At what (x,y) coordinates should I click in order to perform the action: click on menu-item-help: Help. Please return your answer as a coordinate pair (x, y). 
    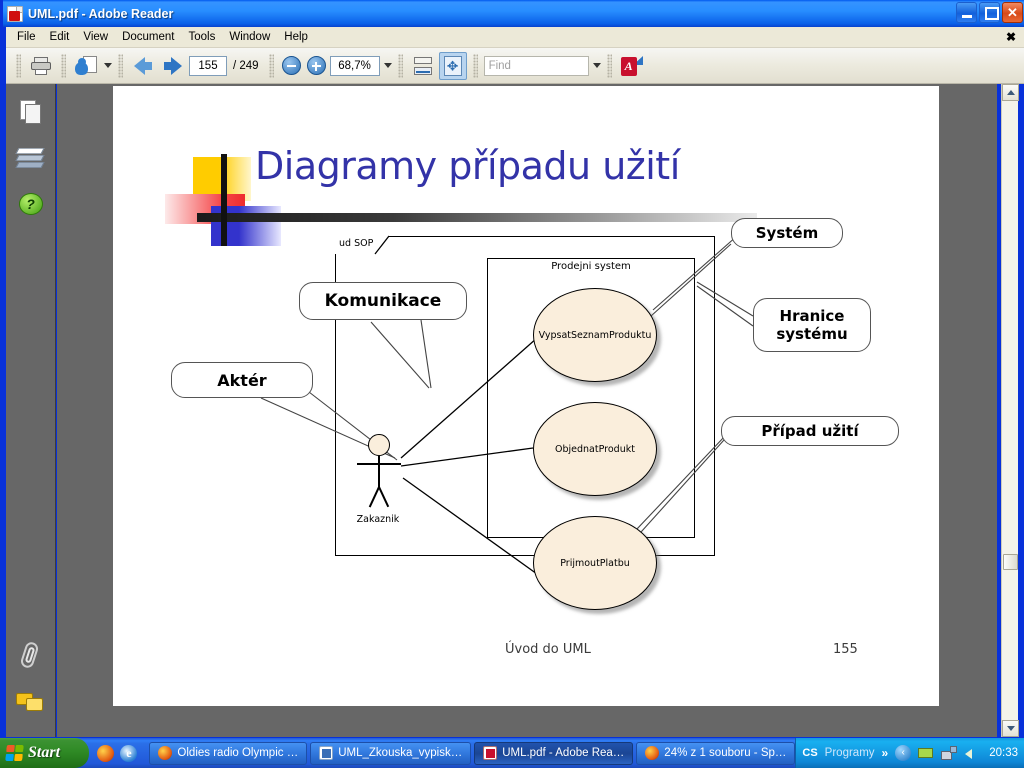
    Looking at the image, I should click on (296, 37).